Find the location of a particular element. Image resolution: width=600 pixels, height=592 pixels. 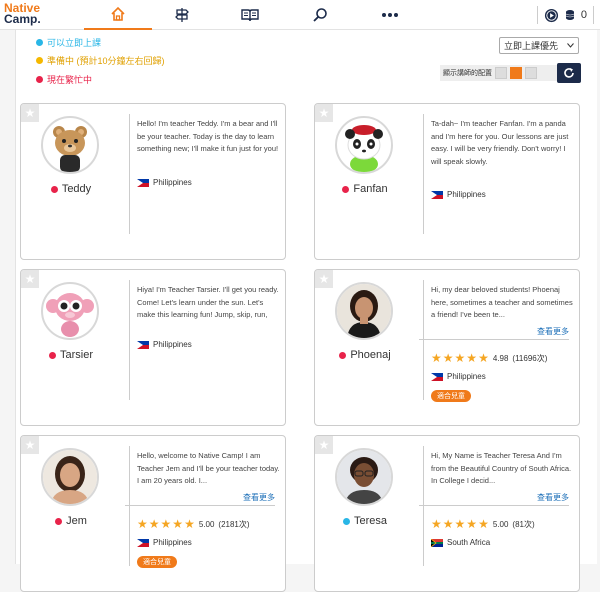

teacher-country: Philippines is located at coordinates (164, 344).